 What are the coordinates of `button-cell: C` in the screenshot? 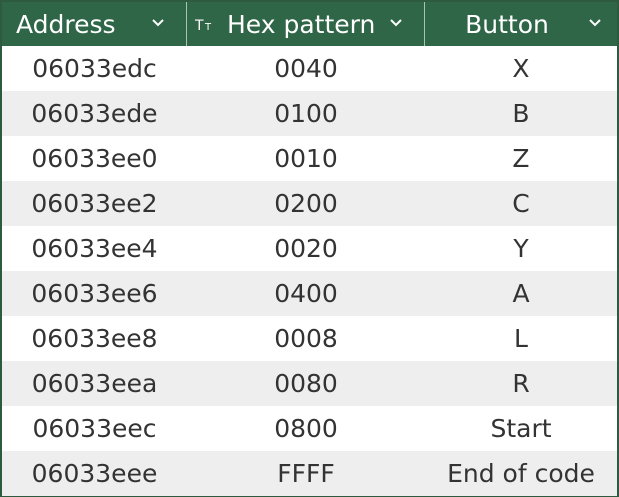 It's located at (521, 203).